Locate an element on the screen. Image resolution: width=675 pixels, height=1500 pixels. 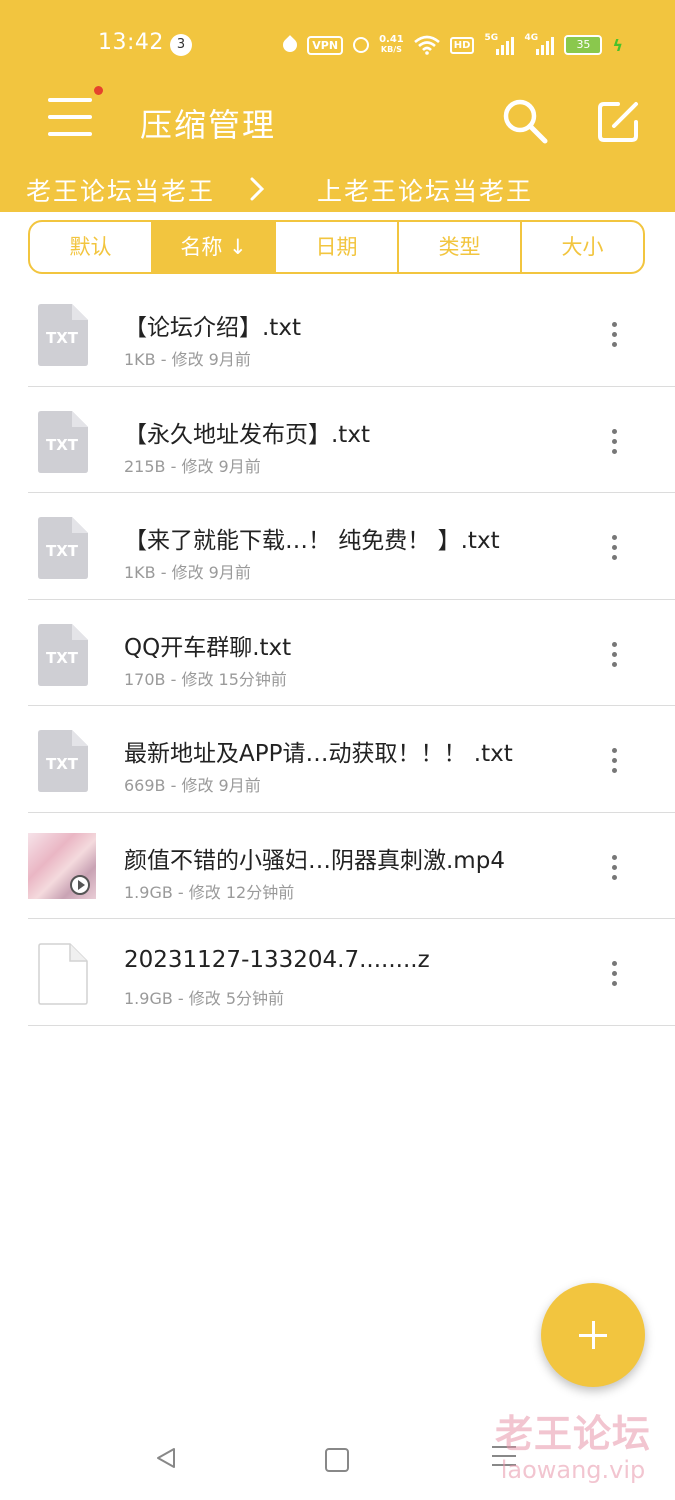
net-speed-value: 0.41 is located at coordinates (391, 39).